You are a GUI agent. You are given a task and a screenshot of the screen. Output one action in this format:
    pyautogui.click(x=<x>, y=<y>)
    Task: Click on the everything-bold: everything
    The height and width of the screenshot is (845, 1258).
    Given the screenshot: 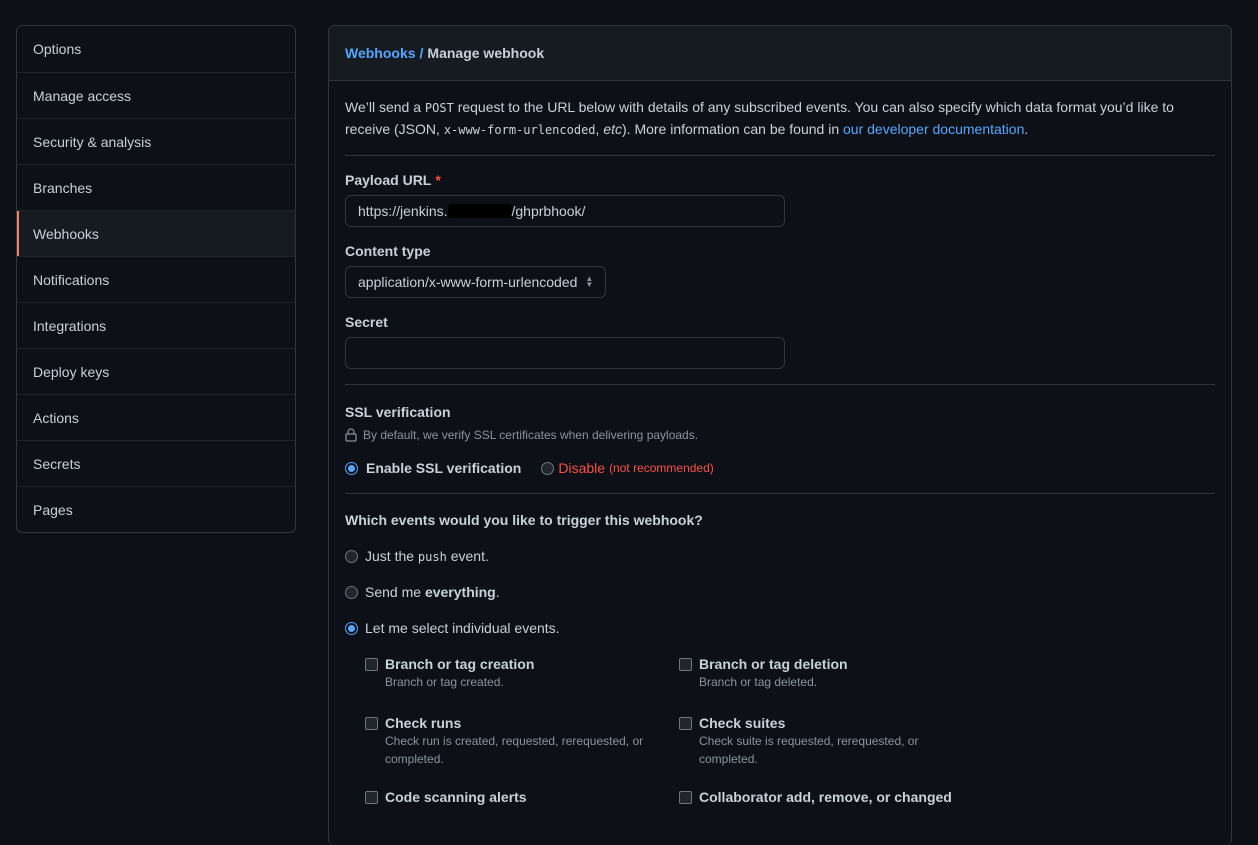 What is the action you would take?
    pyautogui.click(x=460, y=592)
    